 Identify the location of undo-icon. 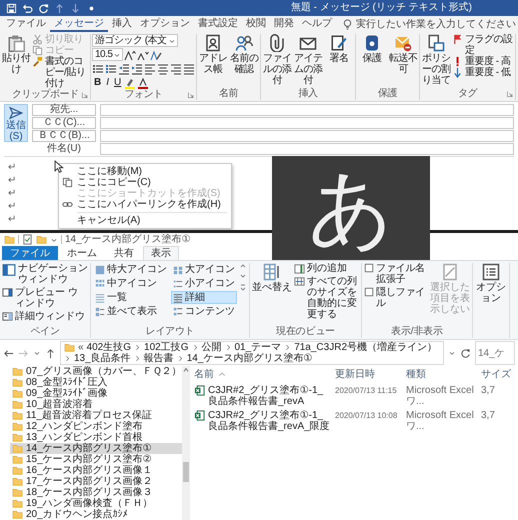
(27, 8).